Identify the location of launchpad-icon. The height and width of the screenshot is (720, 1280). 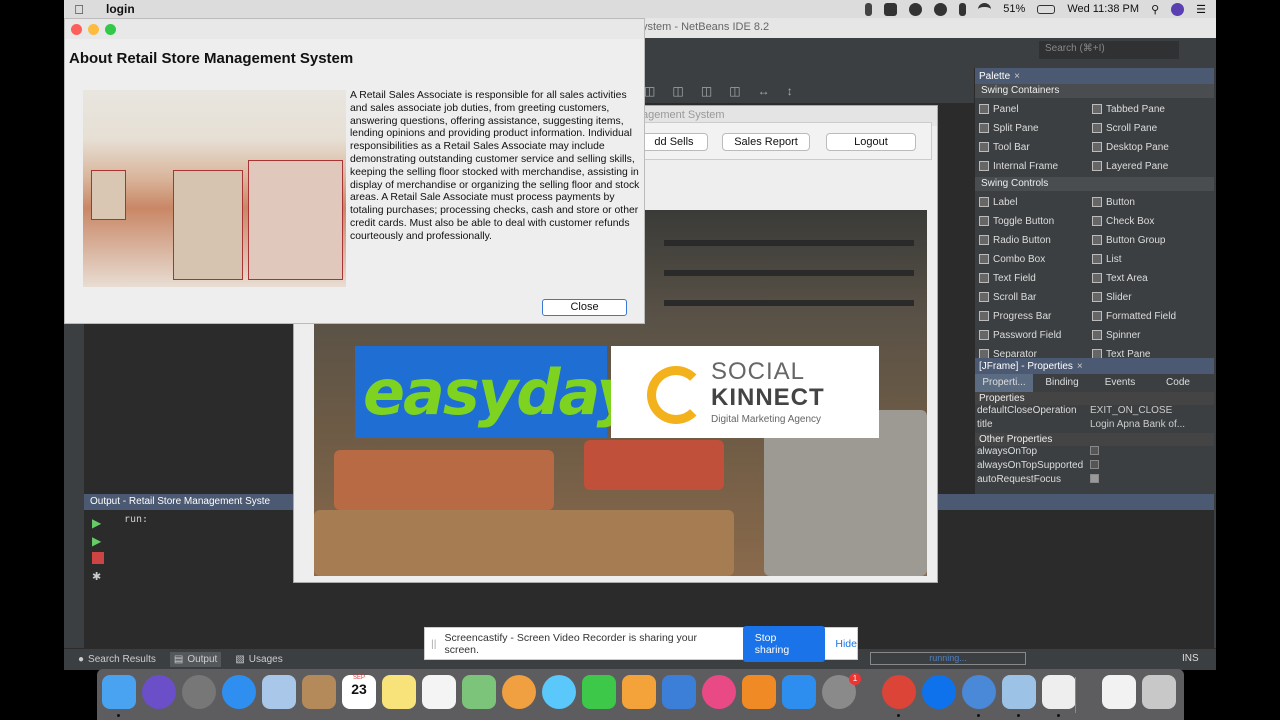
(199, 692).